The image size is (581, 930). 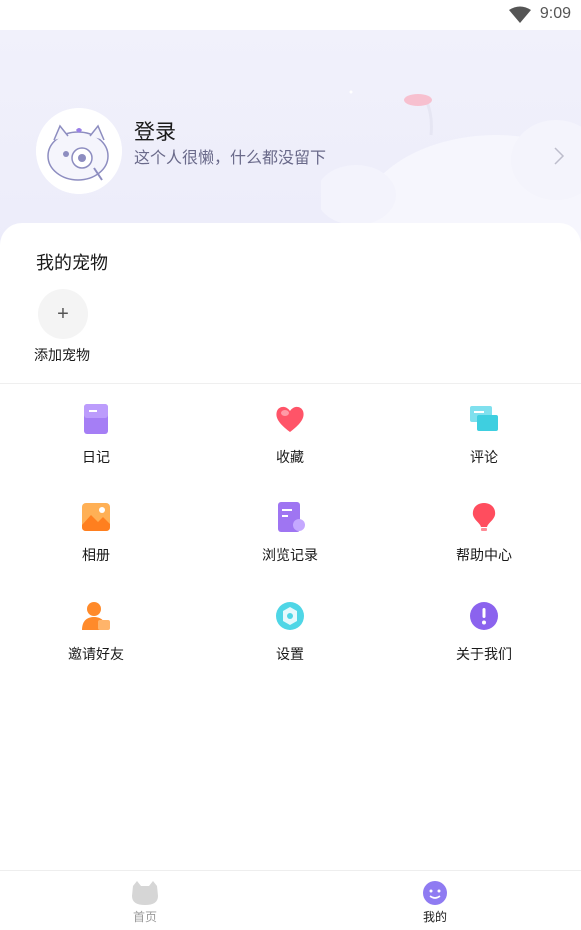 I want to click on add-pet-label: 添加宠物, so click(x=62, y=355).